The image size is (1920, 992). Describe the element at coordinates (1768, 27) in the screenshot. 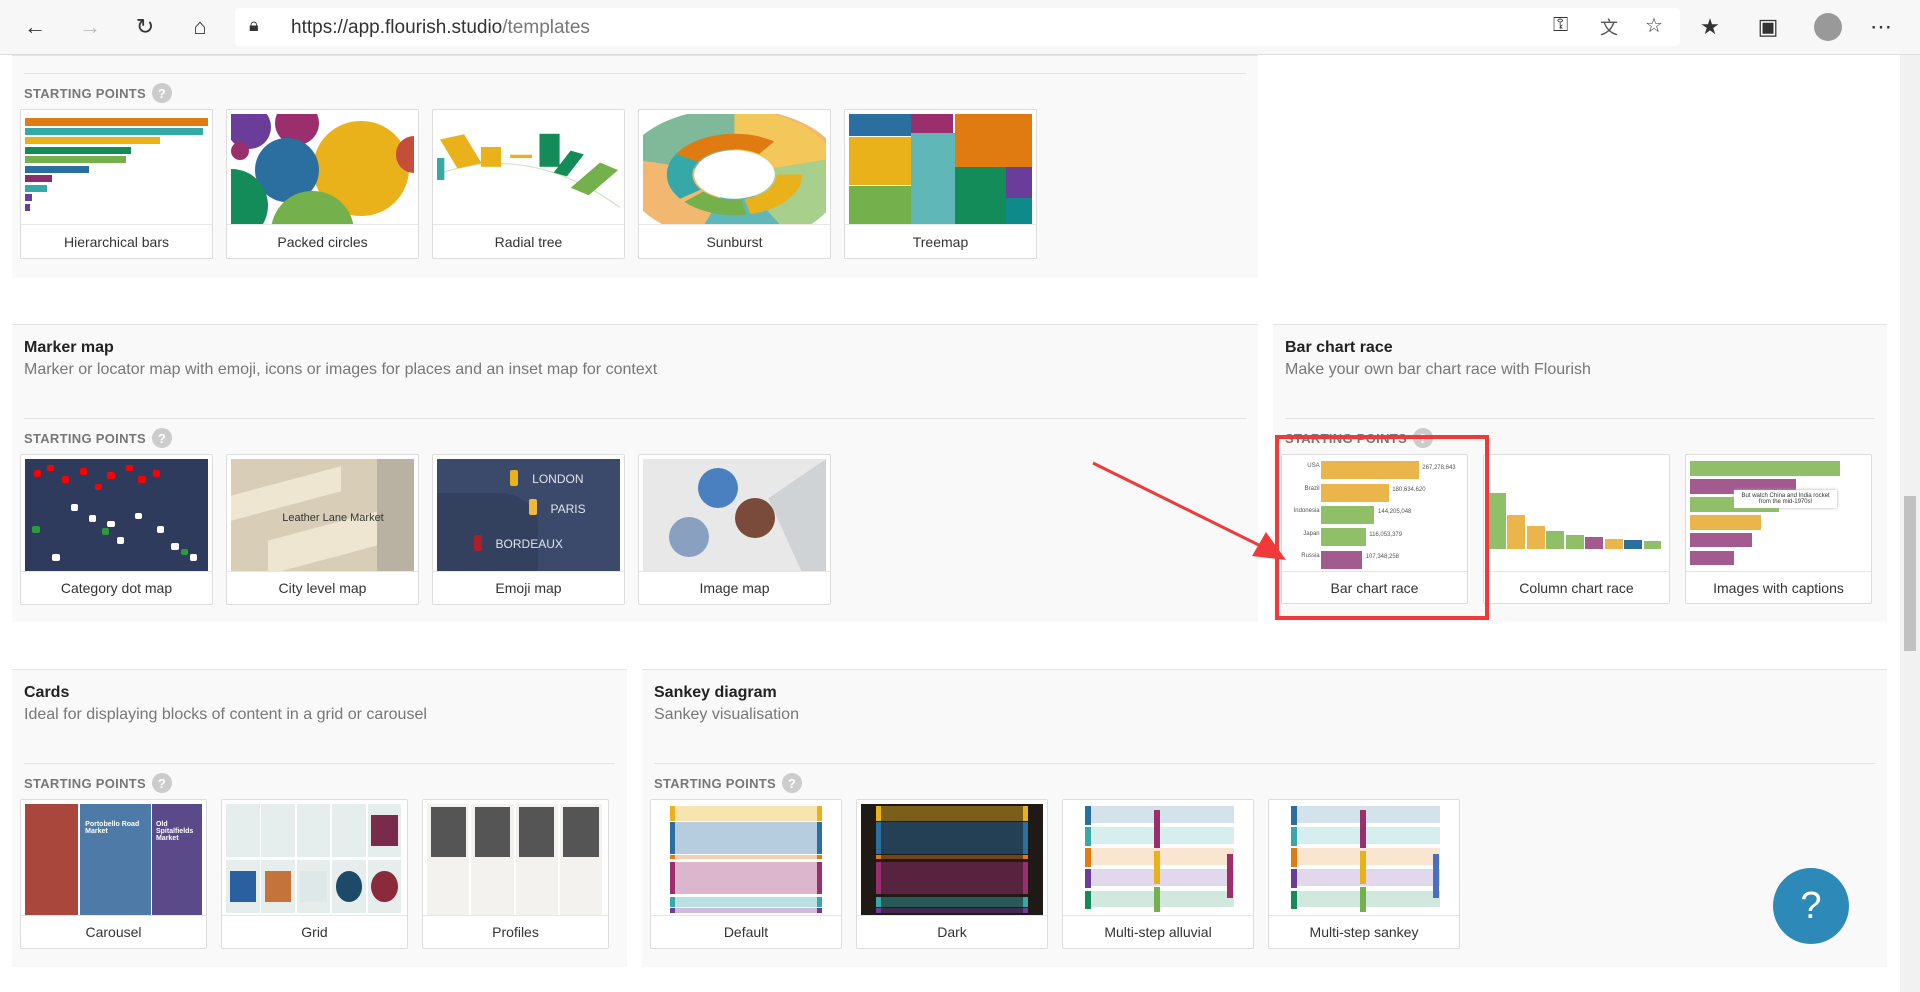

I see `collections-icon: ▣` at that location.